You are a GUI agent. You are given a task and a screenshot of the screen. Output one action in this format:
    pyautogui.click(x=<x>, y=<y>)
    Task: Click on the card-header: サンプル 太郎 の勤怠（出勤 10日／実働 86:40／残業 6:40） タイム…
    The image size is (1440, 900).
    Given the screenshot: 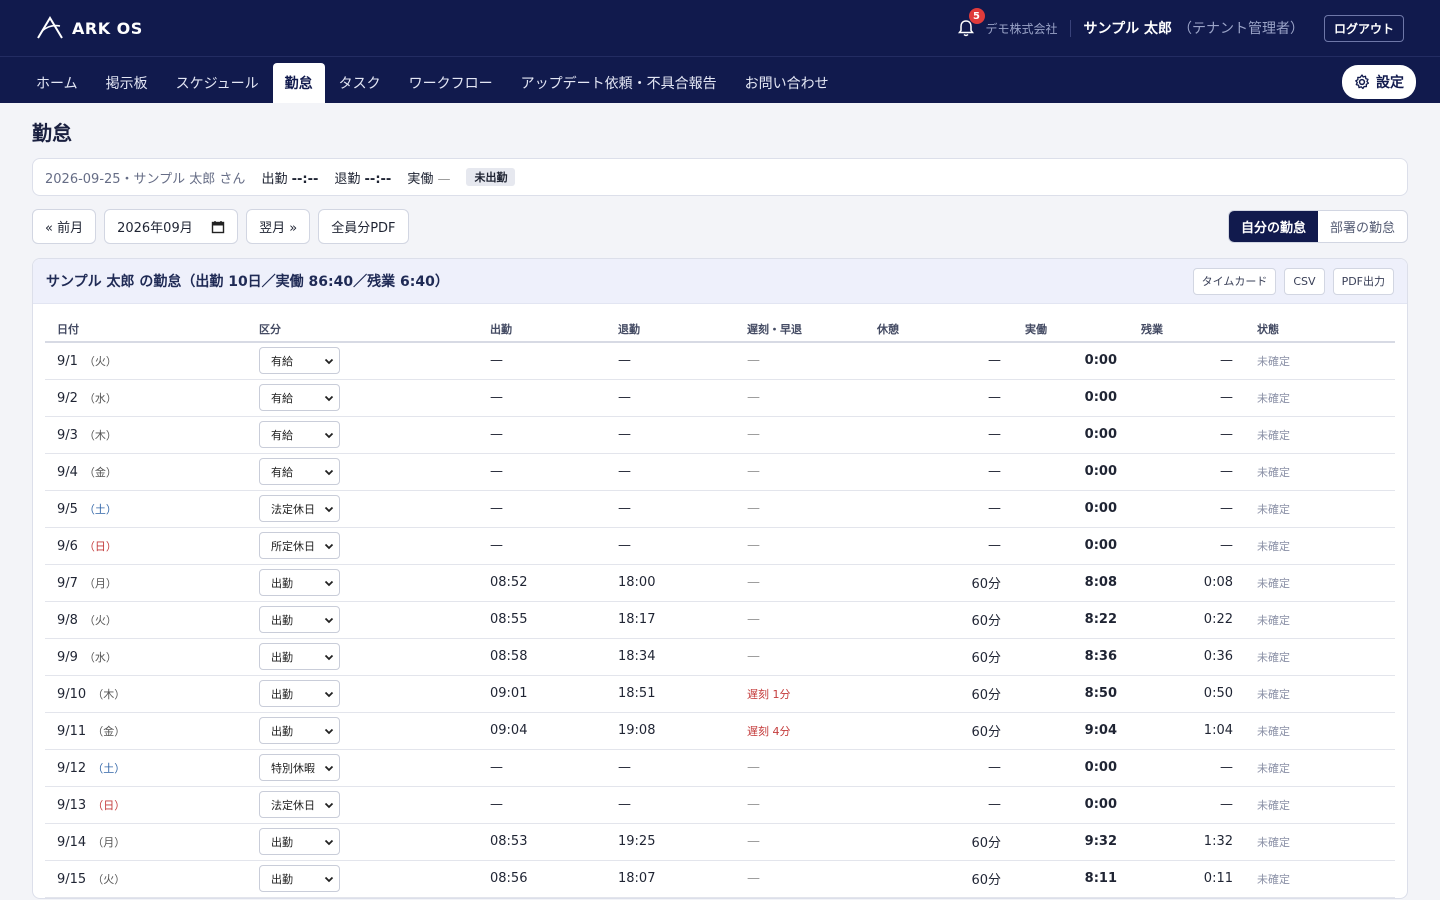 What is the action you would take?
    pyautogui.click(x=720, y=281)
    